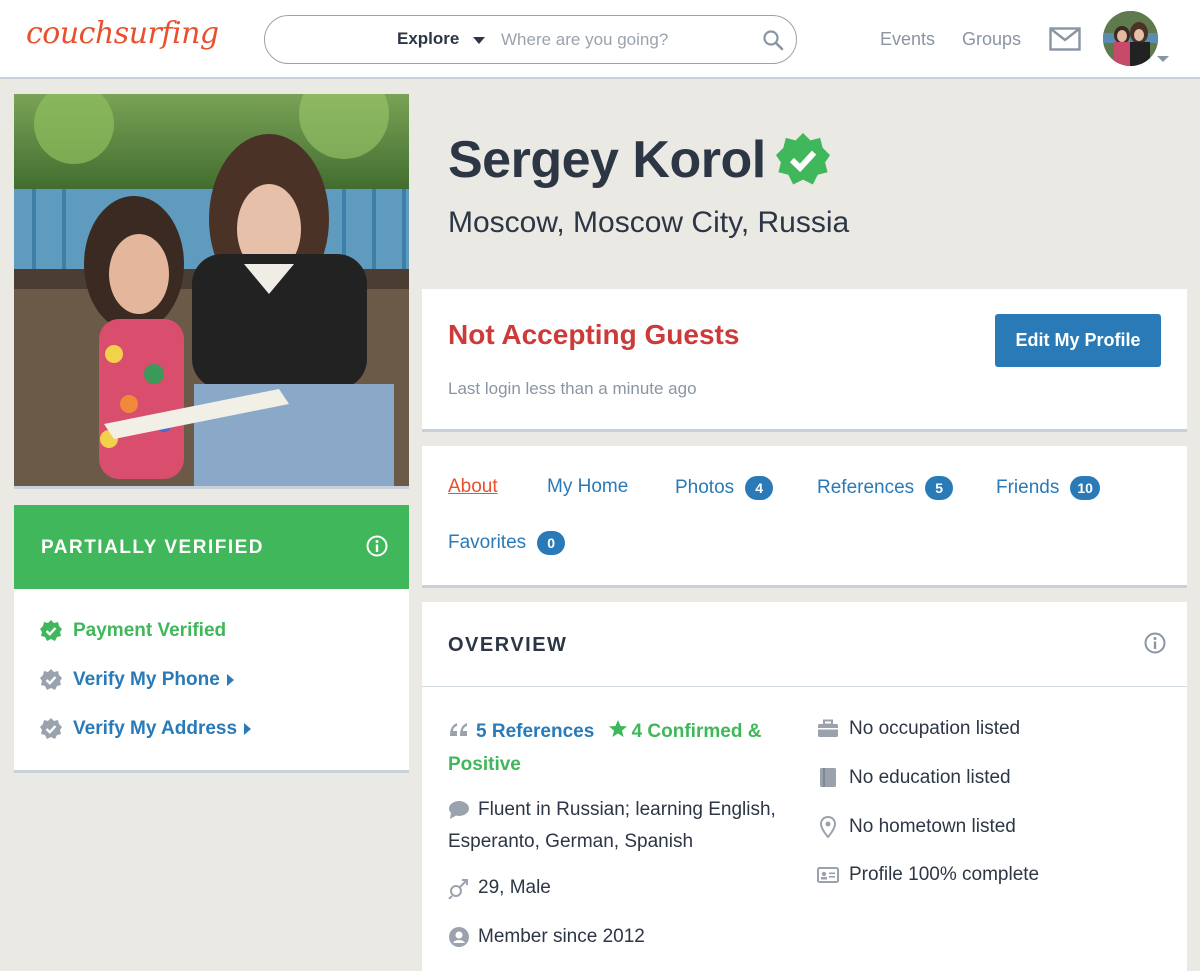 The height and width of the screenshot is (971, 1200). What do you see at coordinates (146, 680) in the screenshot?
I see `verify-phone-label: Verify My Phone` at bounding box center [146, 680].